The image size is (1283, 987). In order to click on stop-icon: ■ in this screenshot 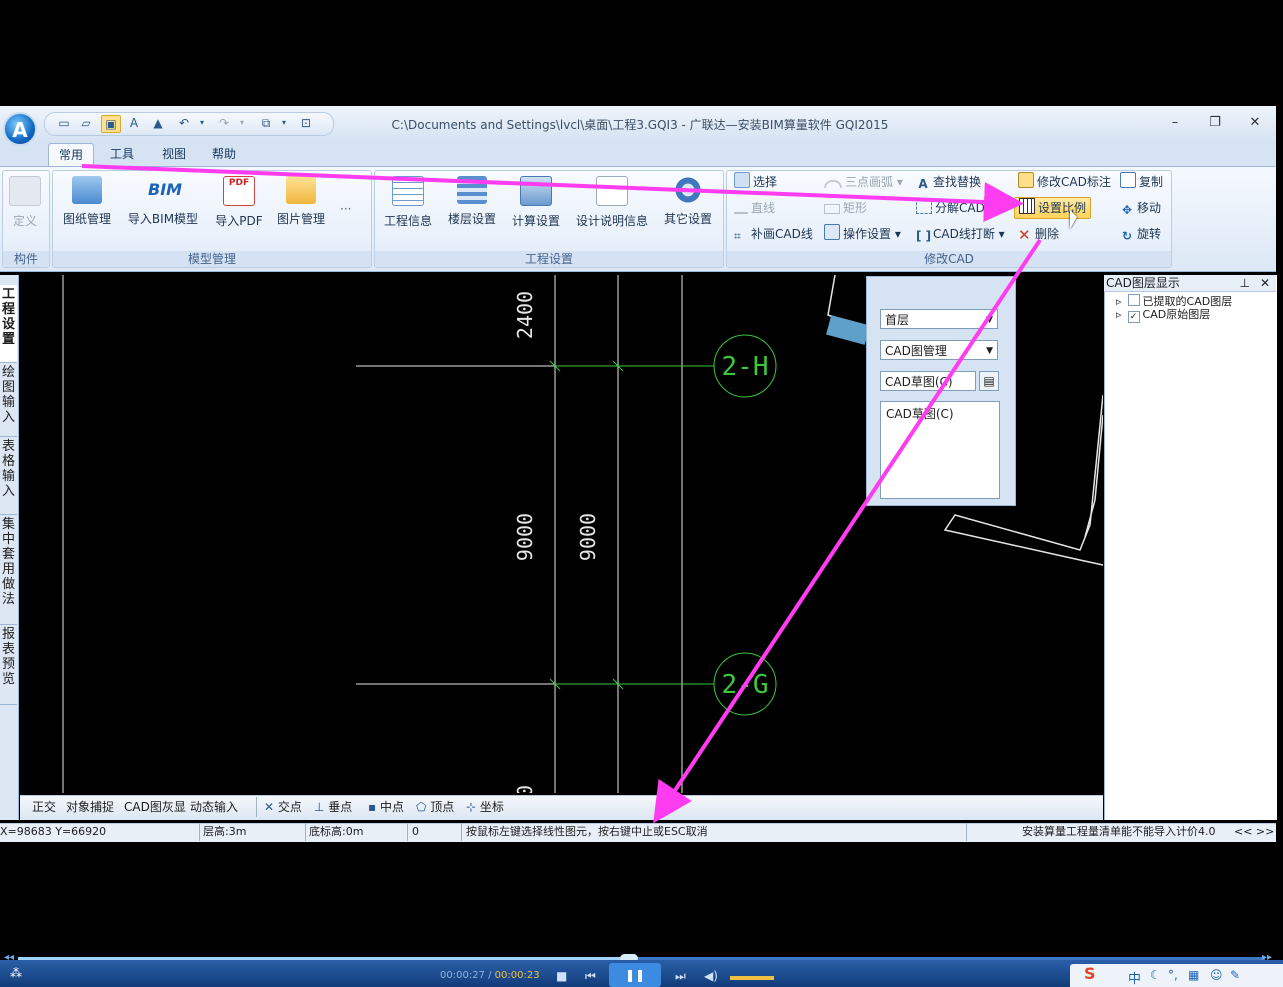, I will do `click(561, 976)`.